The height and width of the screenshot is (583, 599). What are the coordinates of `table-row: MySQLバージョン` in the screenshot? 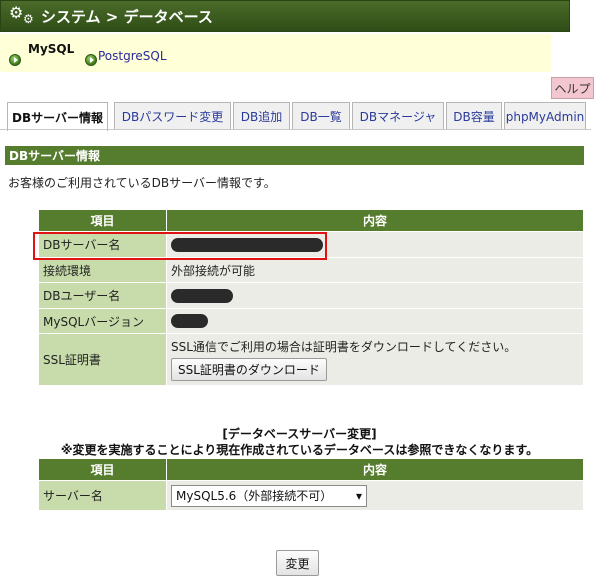 It's located at (311, 321).